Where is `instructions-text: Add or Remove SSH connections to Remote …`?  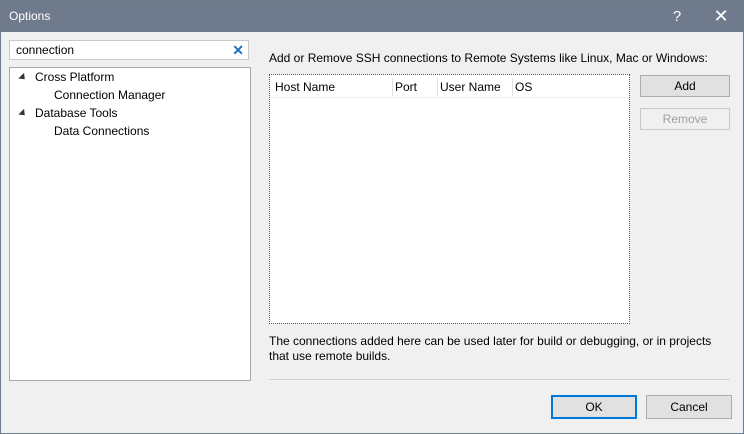 instructions-text: Add or Remove SSH connections to Remote … is located at coordinates (488, 58).